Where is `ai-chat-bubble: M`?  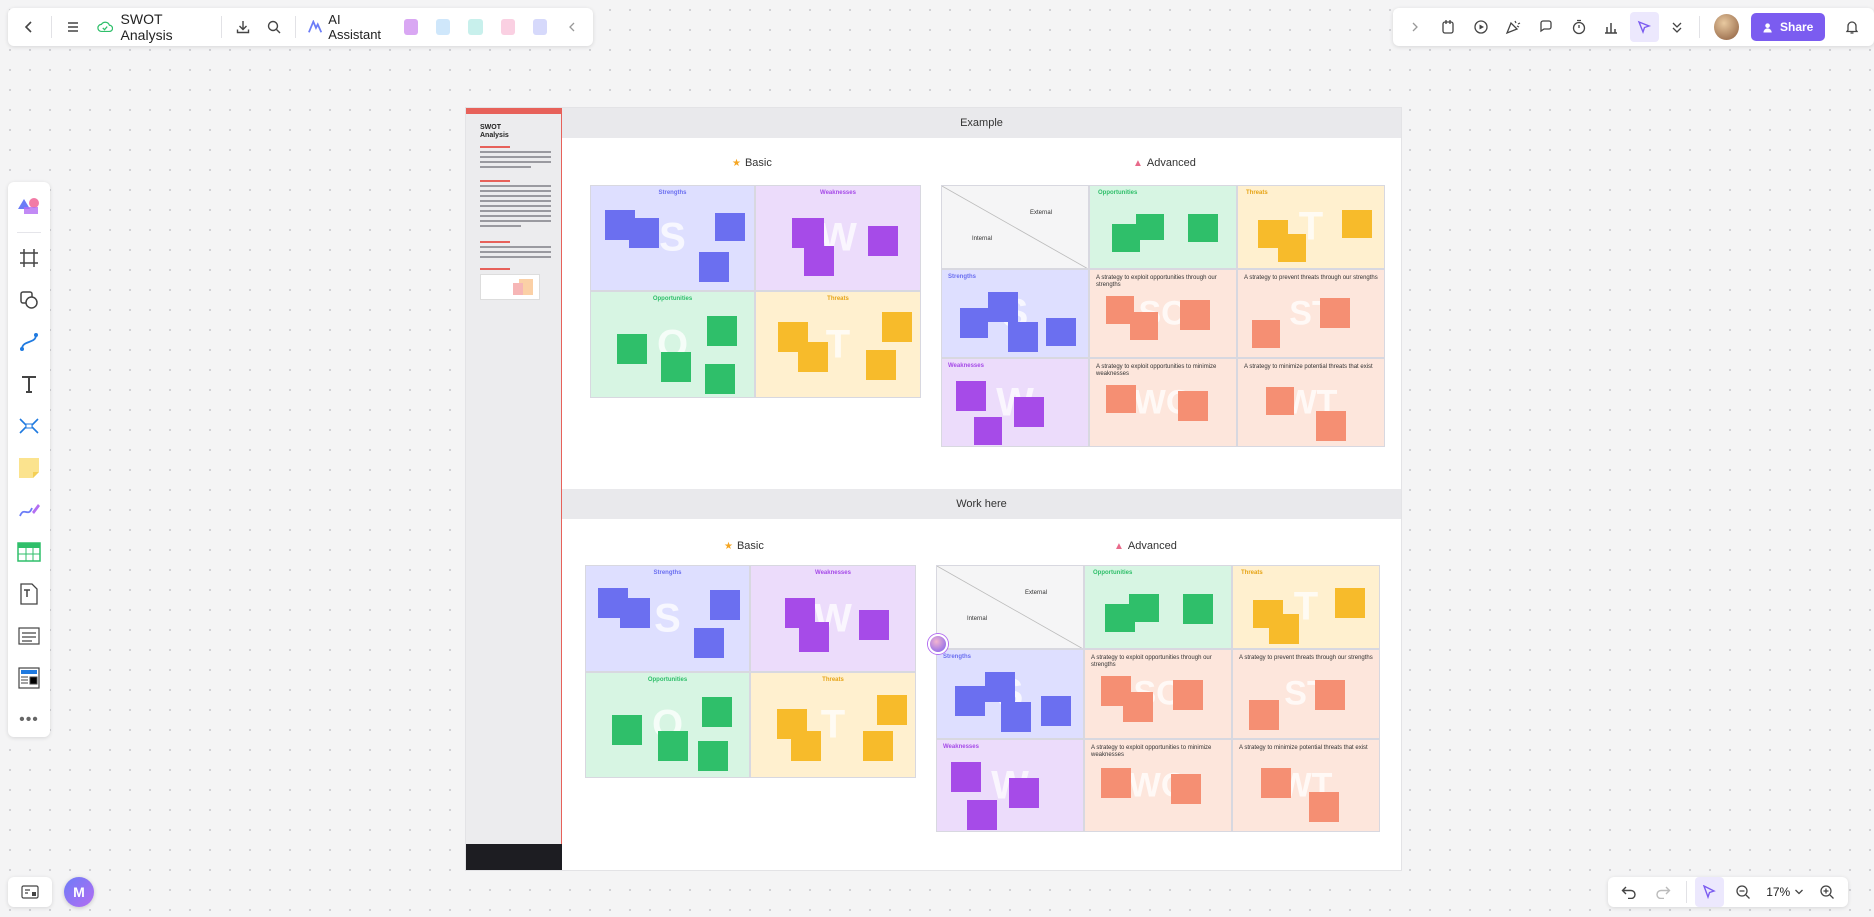 ai-chat-bubble: M is located at coordinates (79, 892).